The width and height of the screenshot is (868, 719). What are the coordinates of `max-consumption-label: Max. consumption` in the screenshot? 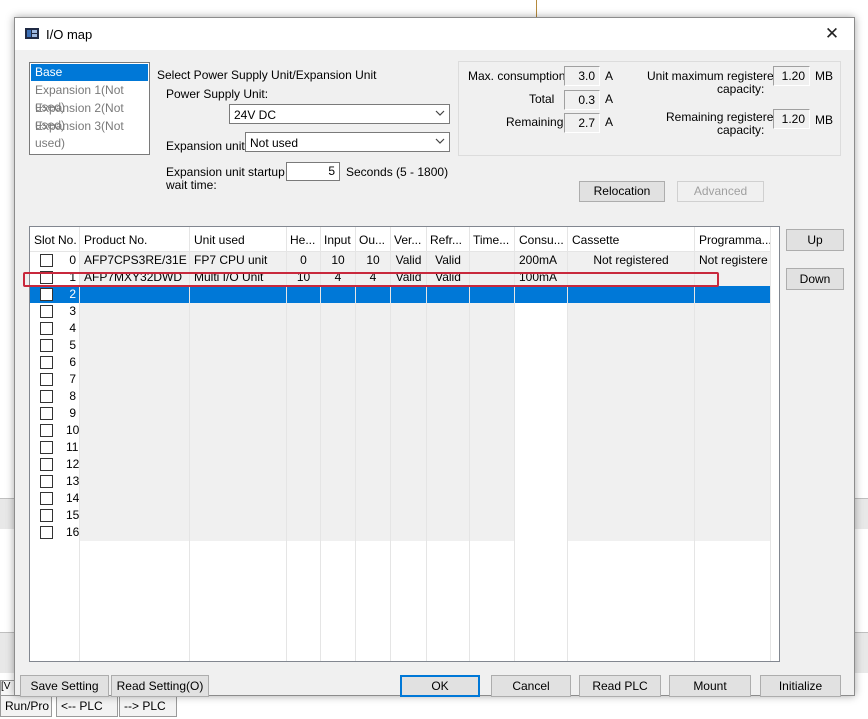 It's located at (517, 76).